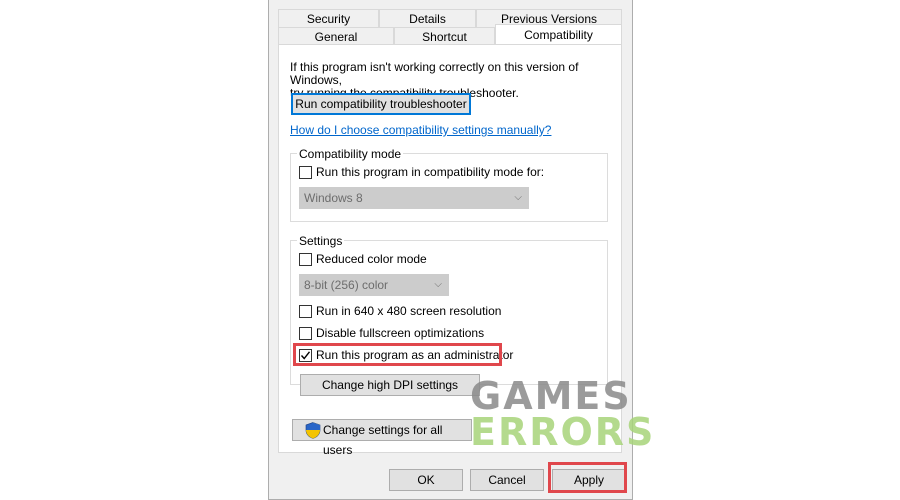 This screenshot has width=900, height=500. I want to click on compat-os-select: Windows 8 ⌵, so click(414, 198).